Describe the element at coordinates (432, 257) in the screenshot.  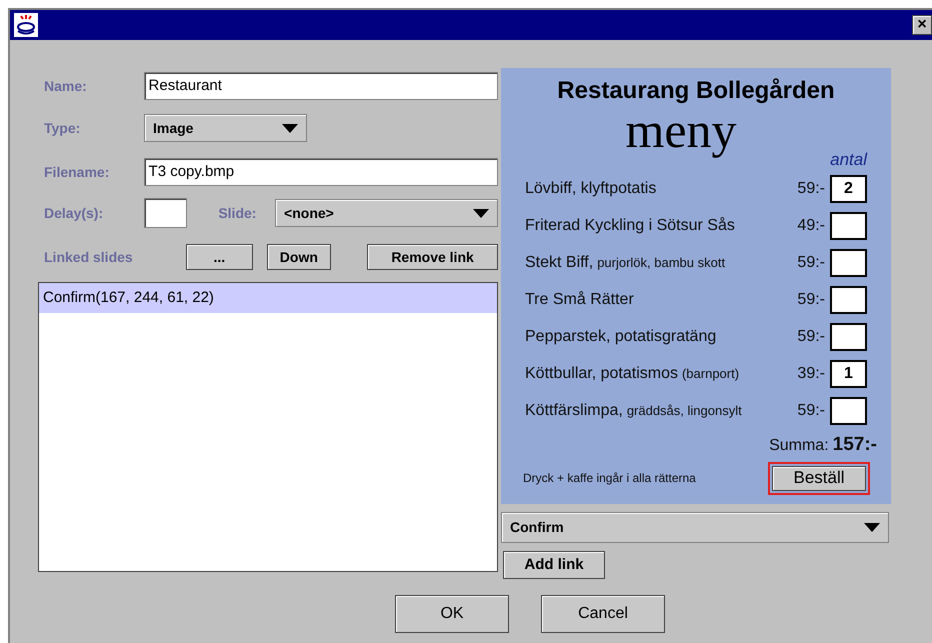
I see `remove-link-button: Remove link` at that location.